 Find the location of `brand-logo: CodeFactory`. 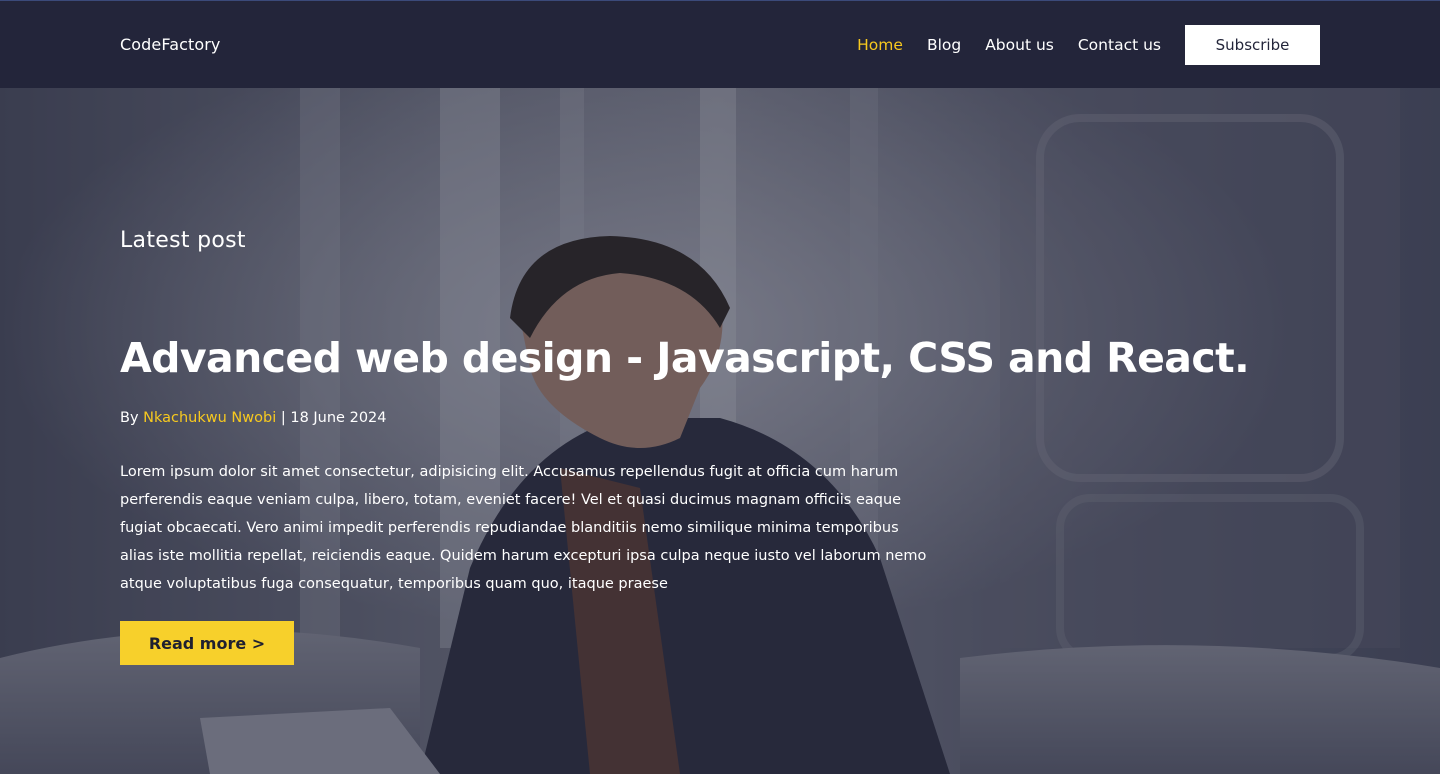

brand-logo: CodeFactory is located at coordinates (170, 44).